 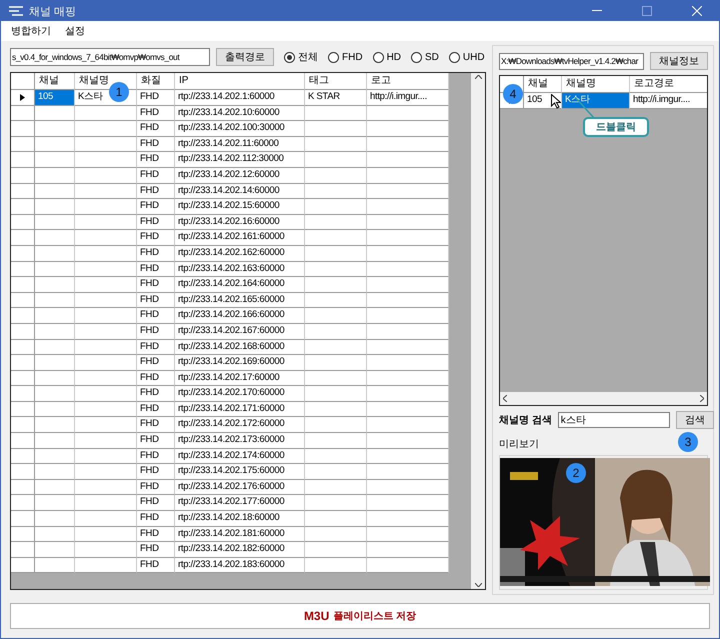 I want to click on table-cell: rtp://233.14.202.15:60000, so click(x=240, y=207).